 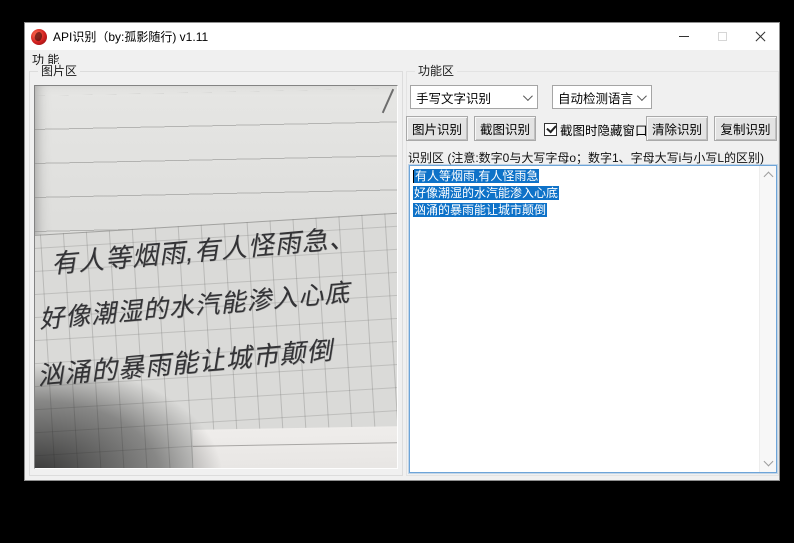 What do you see at coordinates (402, 59) in the screenshot?
I see `menubar: 功 能` at bounding box center [402, 59].